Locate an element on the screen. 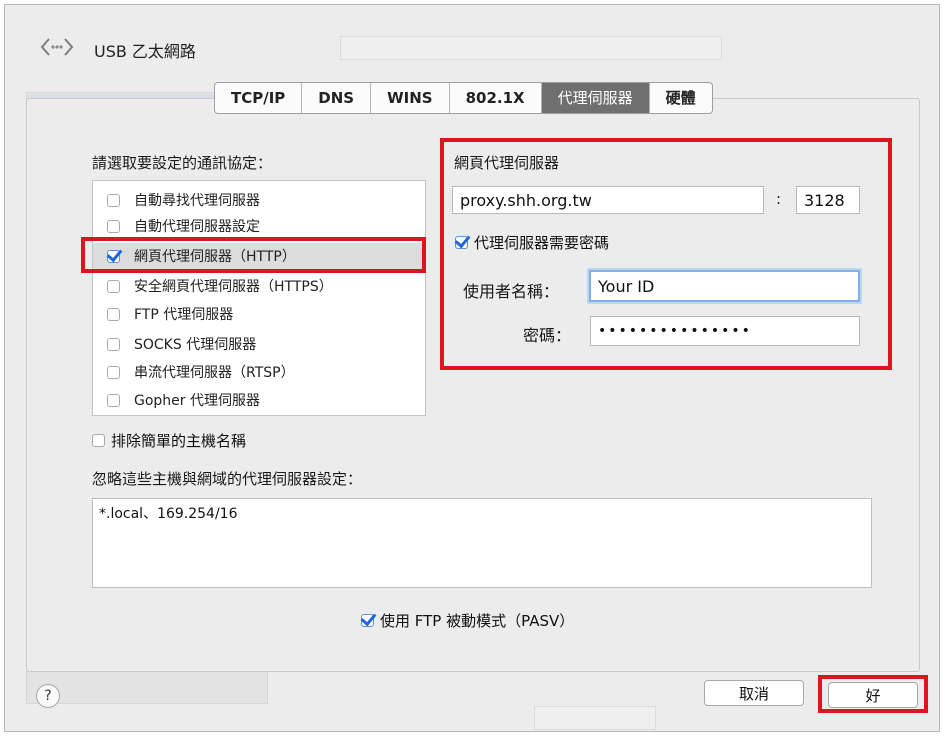  tab-wins: WINS is located at coordinates (410, 98).